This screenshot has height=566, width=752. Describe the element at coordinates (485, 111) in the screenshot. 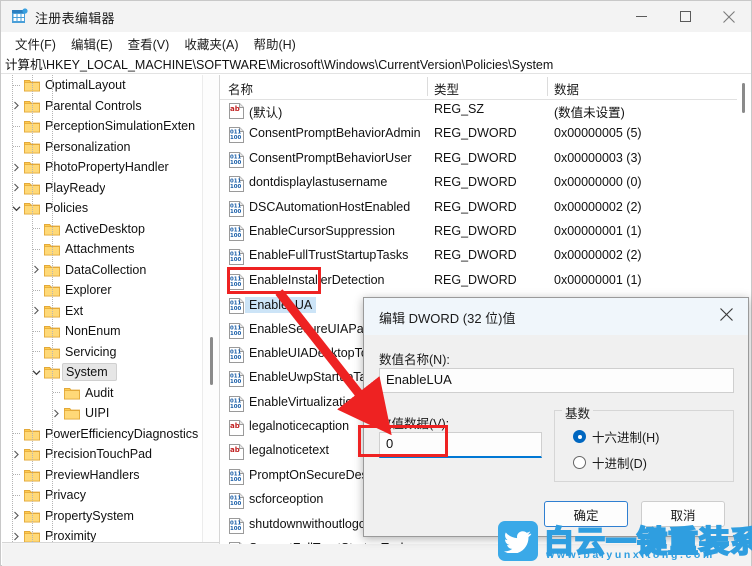

I see `value-row: ab (默认) REG_SZ (数值未设置)` at that location.